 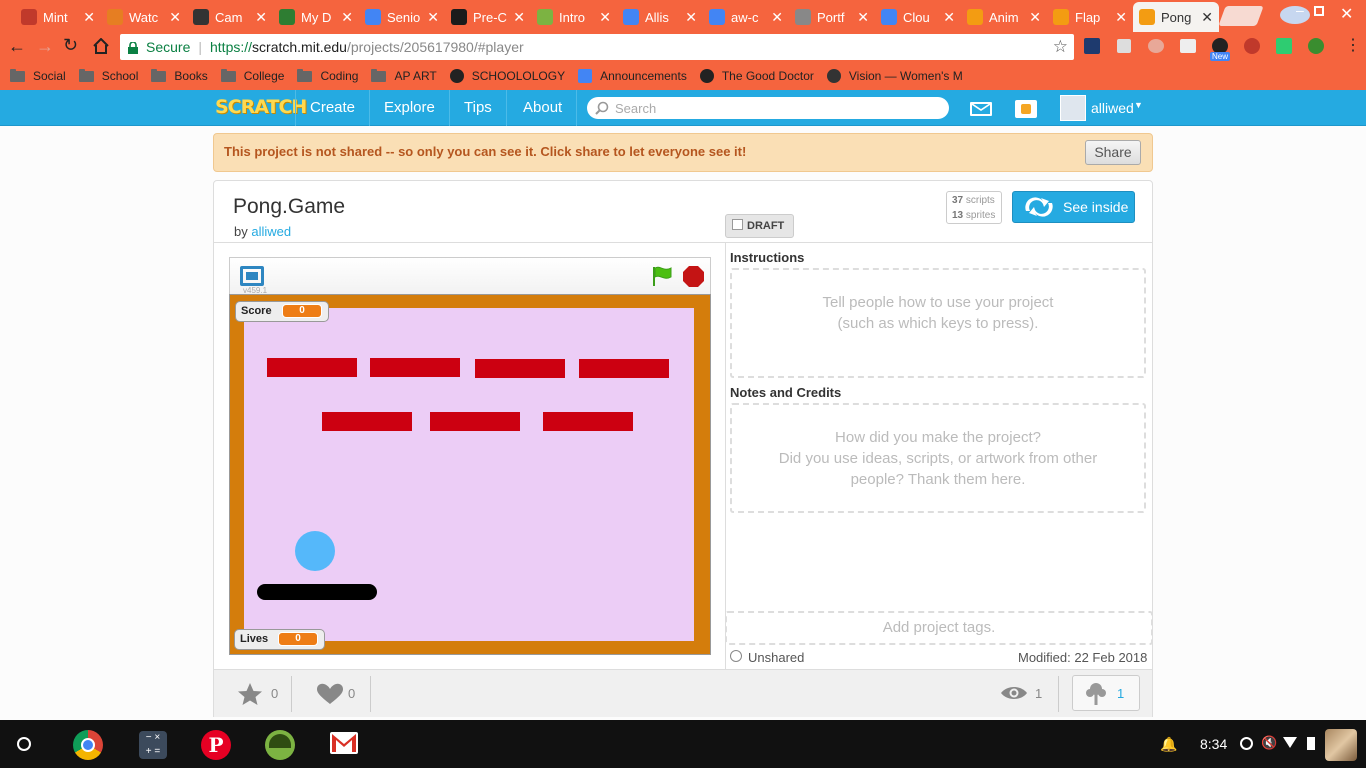 What do you see at coordinates (379, 75) in the screenshot?
I see `folder-icon` at bounding box center [379, 75].